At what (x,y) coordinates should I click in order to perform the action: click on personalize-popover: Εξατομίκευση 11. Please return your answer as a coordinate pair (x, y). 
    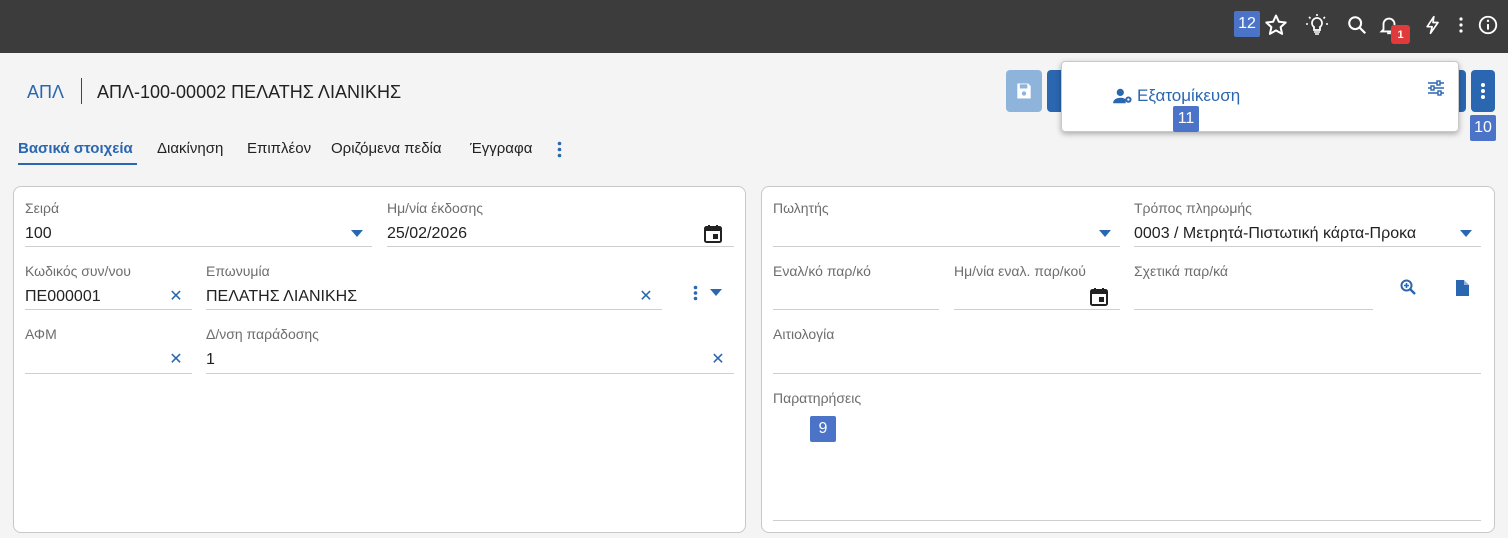
    Looking at the image, I should click on (1260, 96).